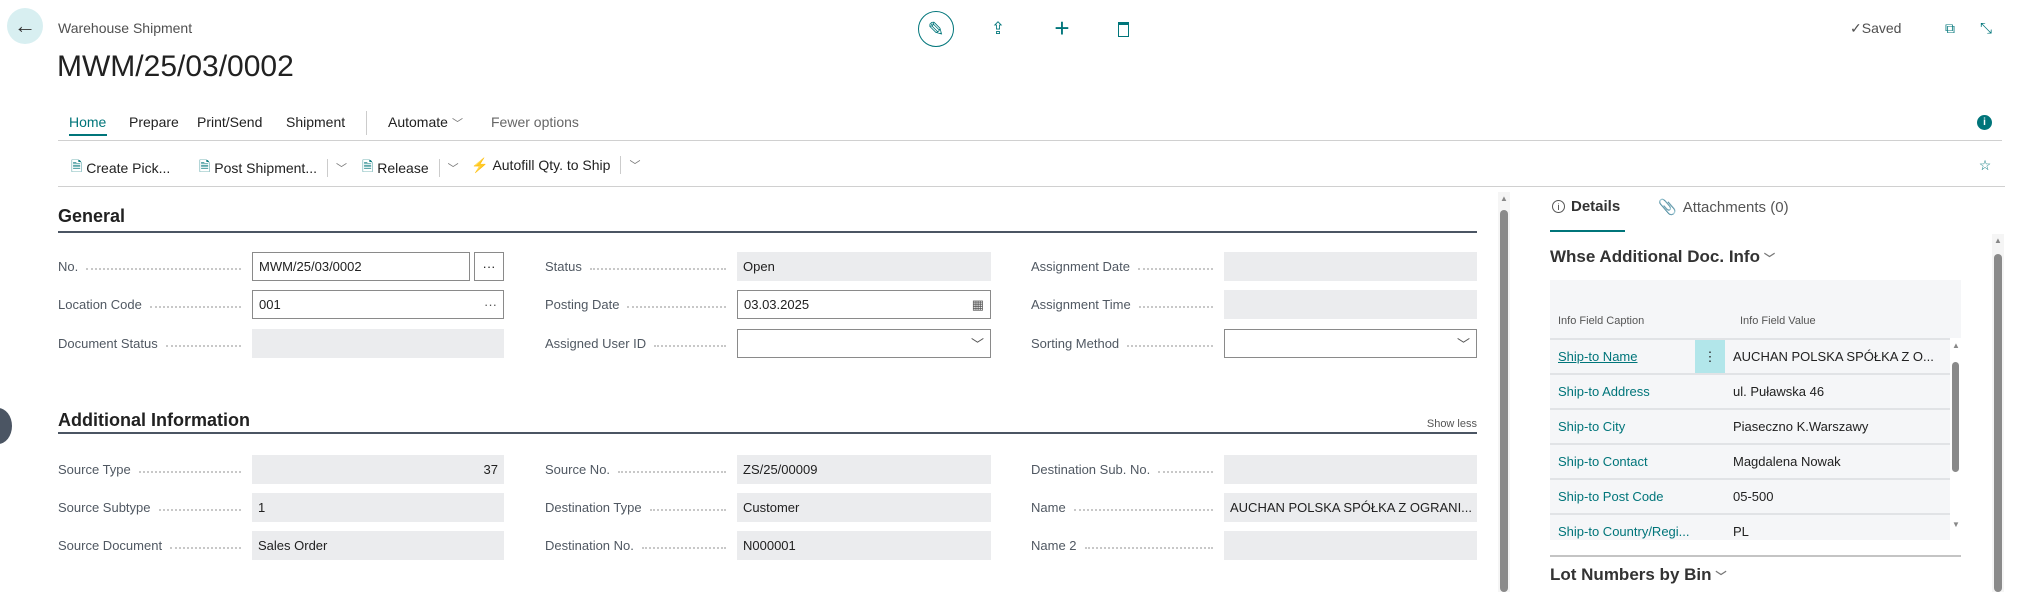 The image size is (2036, 592). Describe the element at coordinates (555, 165) in the screenshot. I see `autofill-button: ⚡ Autofill Qty. to Ship ﹀` at that location.